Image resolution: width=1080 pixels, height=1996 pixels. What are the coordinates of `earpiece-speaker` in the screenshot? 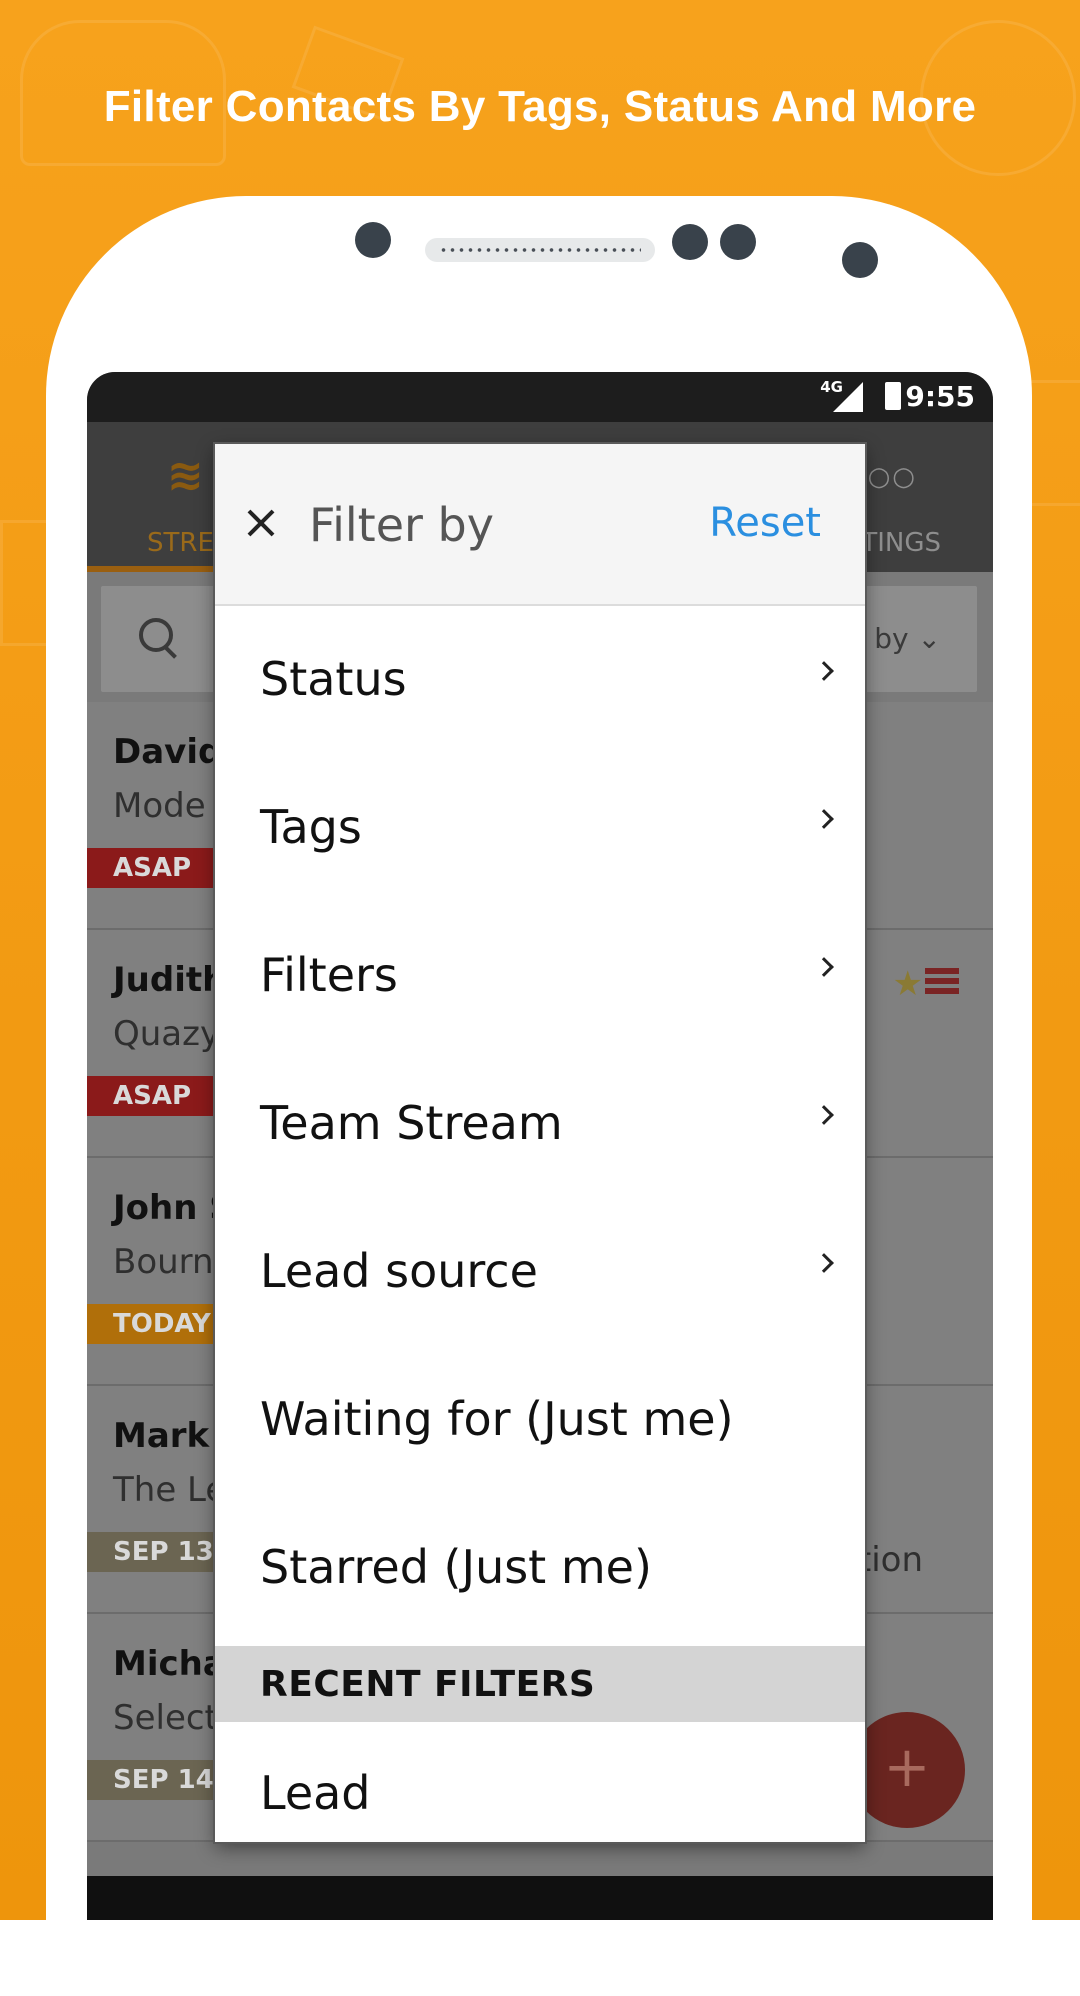 It's located at (540, 250).